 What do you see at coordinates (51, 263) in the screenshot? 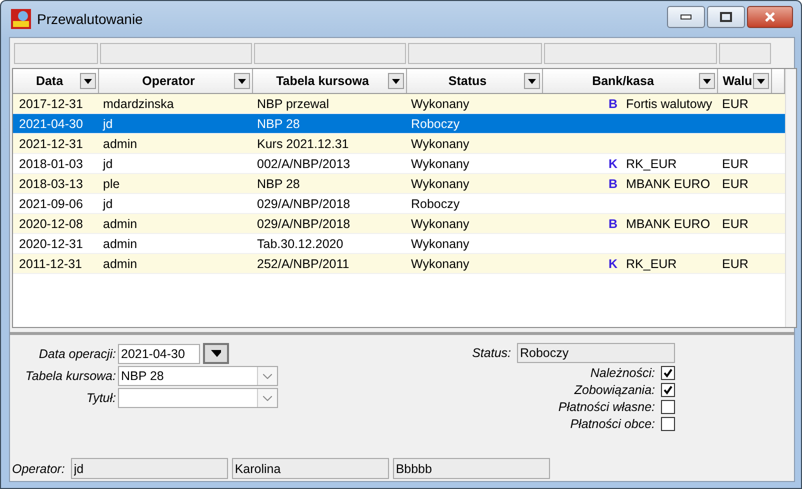
I see `table-cell-text: 2011-12-31` at bounding box center [51, 263].